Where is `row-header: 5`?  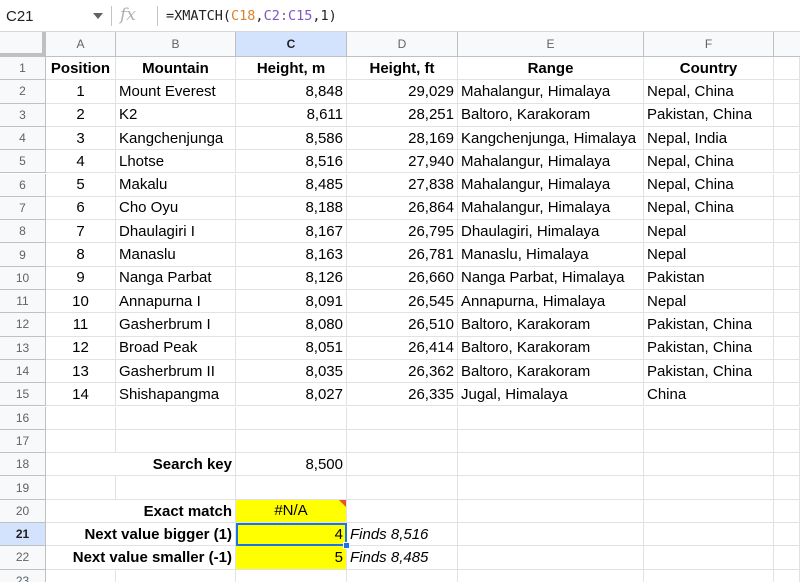 row-header: 5 is located at coordinates (23, 162).